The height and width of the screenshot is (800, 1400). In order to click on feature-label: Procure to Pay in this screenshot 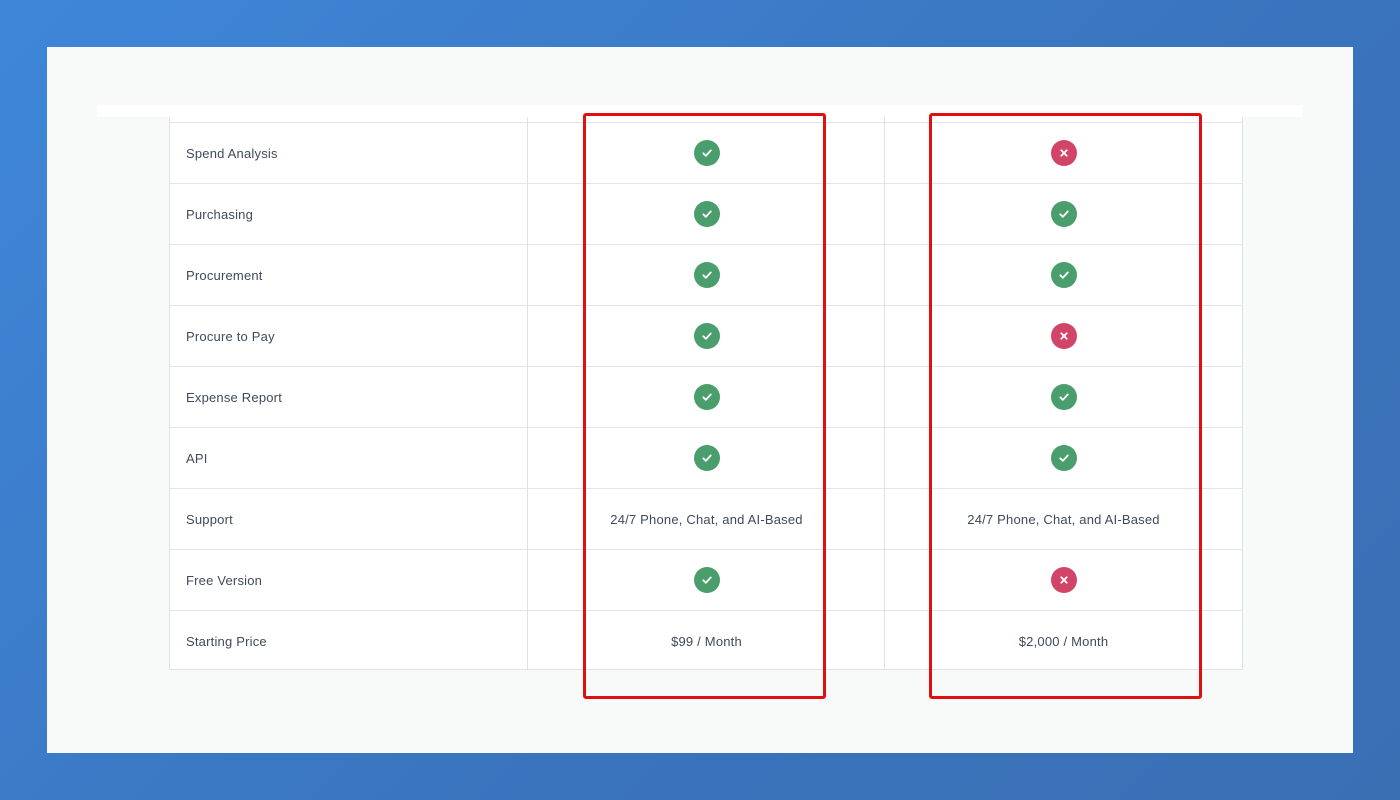, I will do `click(230, 336)`.